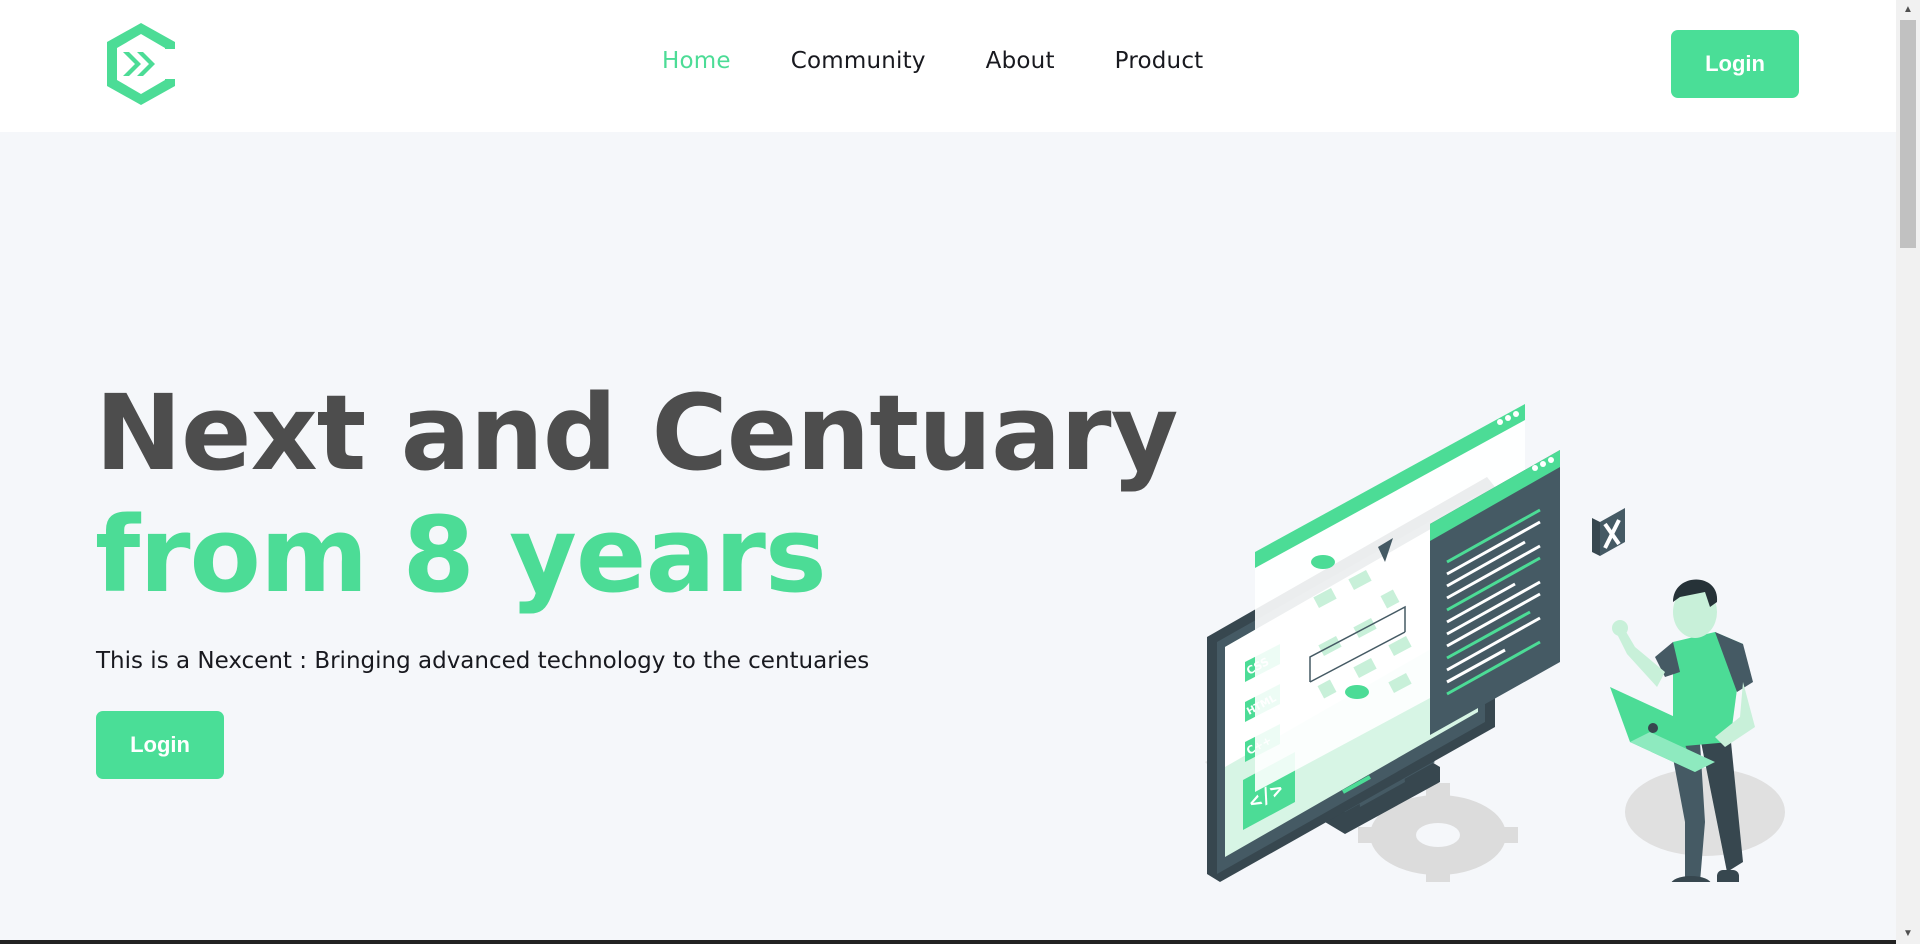 This screenshot has height=944, width=1920. What do you see at coordinates (1020, 61) in the screenshot?
I see `nav-about: About` at bounding box center [1020, 61].